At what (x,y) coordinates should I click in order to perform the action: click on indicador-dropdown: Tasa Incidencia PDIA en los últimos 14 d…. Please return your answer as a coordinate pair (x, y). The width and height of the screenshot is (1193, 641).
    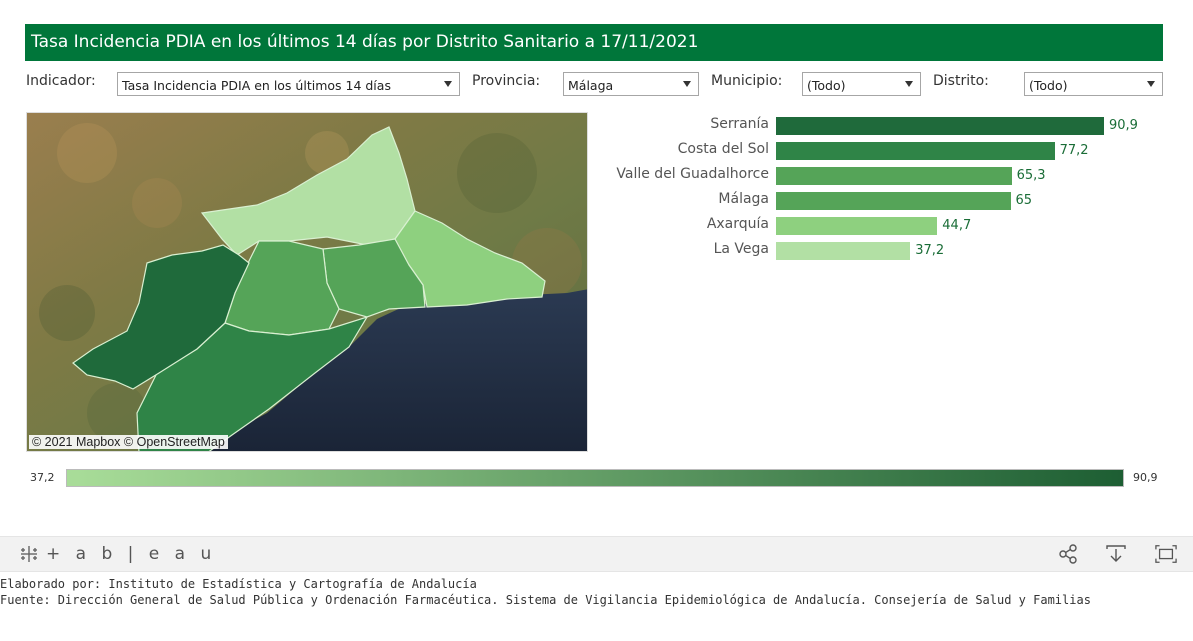
    Looking at the image, I should click on (288, 84).